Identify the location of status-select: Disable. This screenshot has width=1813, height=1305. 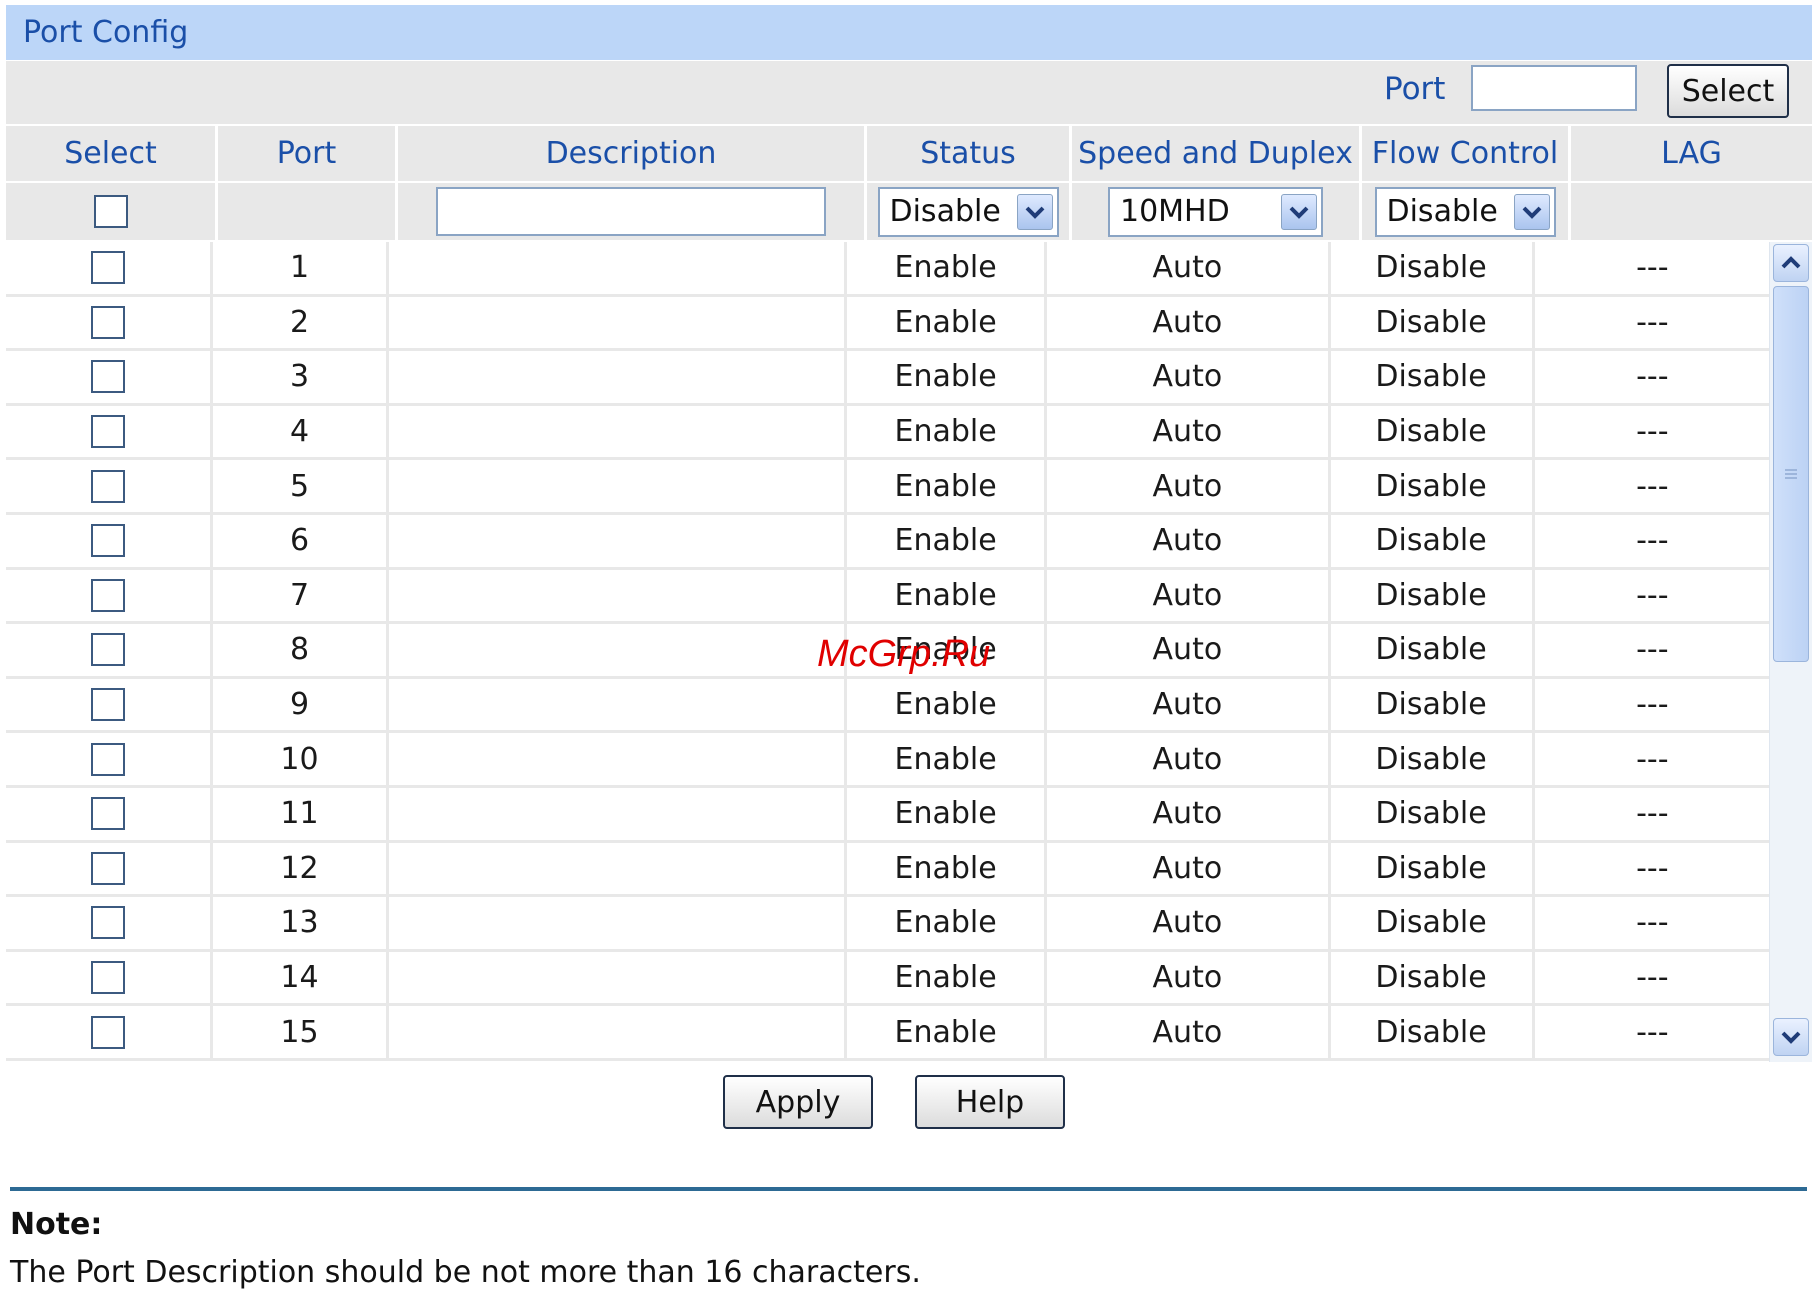
(968, 211).